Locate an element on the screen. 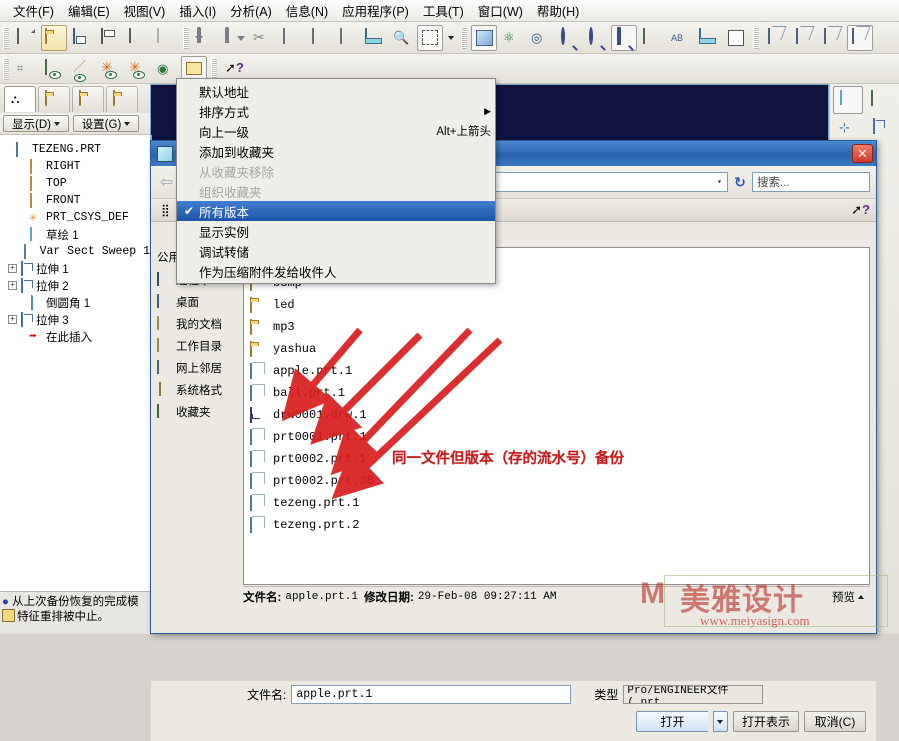 The width and height of the screenshot is (899, 741). list-item: mp3 is located at coordinates (556, 327).